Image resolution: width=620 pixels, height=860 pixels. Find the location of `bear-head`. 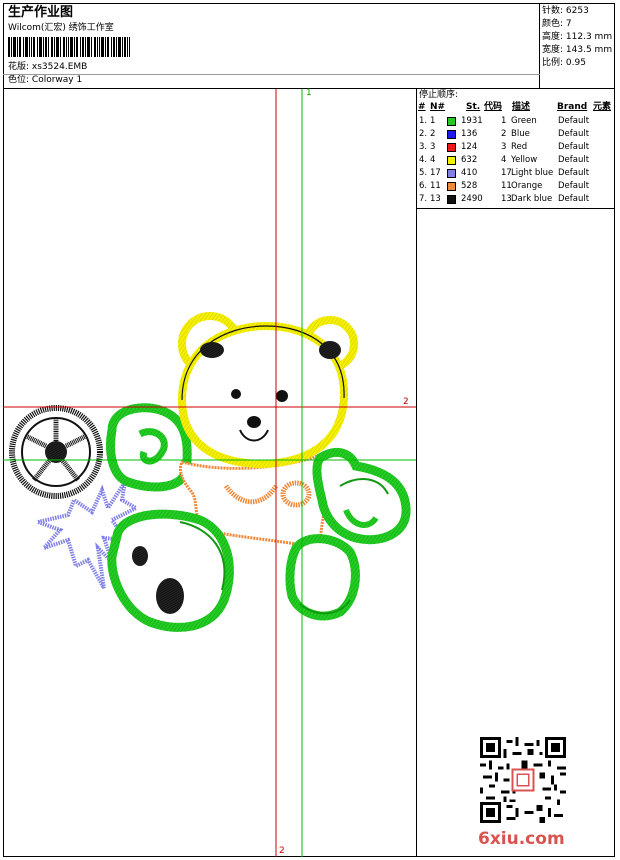

bear-head is located at coordinates (267, 390).